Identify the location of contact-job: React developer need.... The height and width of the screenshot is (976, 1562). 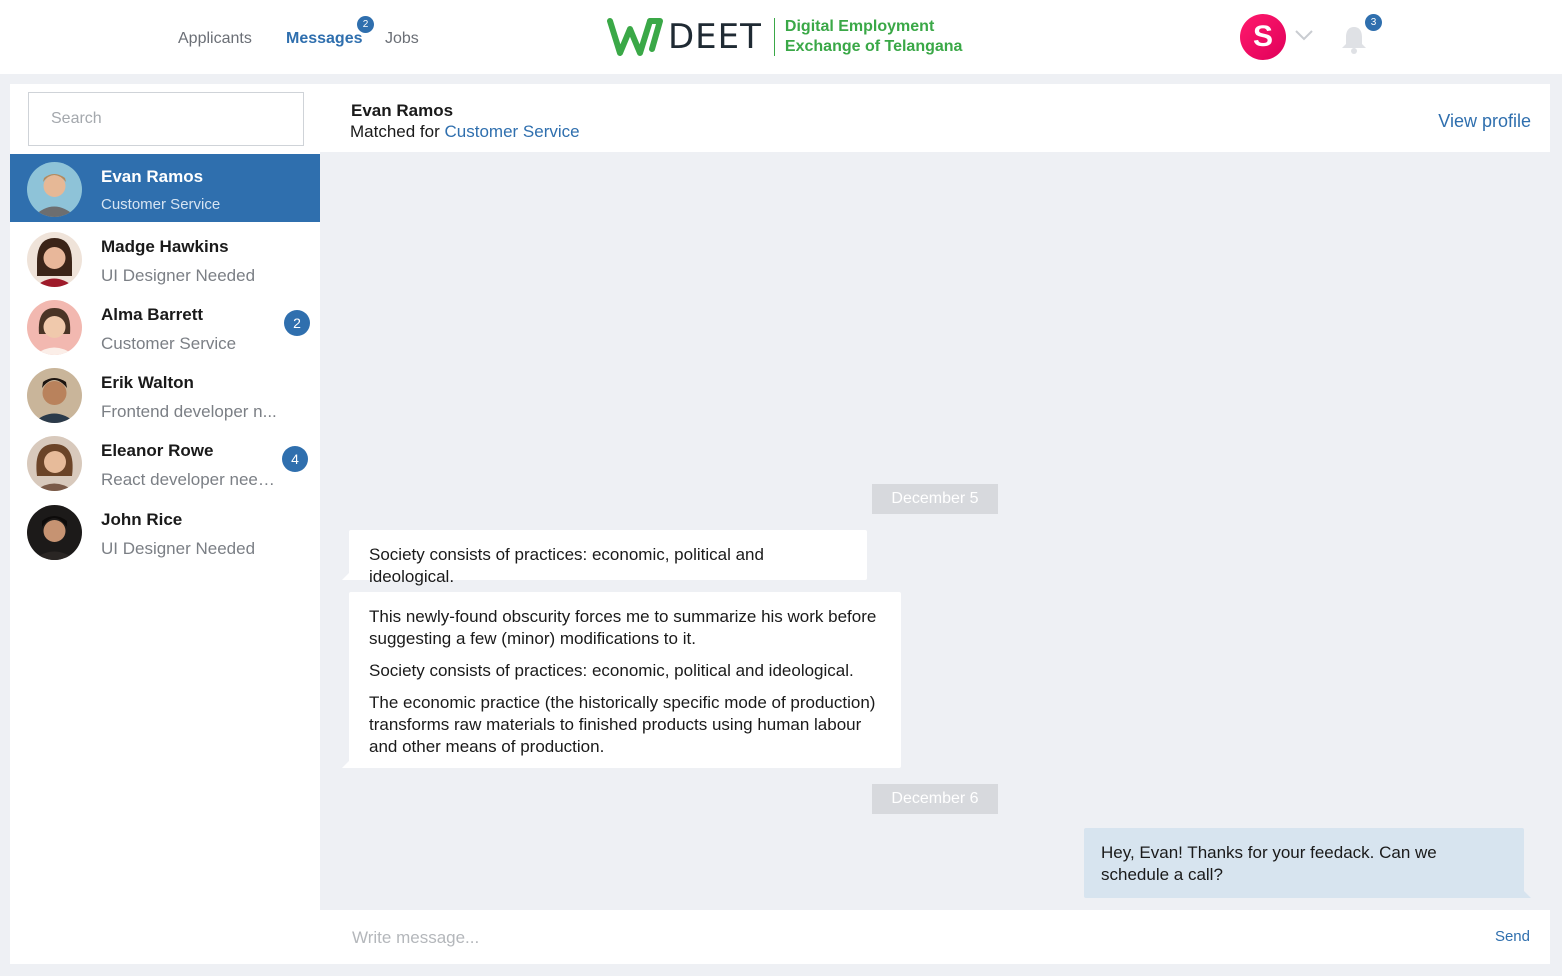
(191, 479).